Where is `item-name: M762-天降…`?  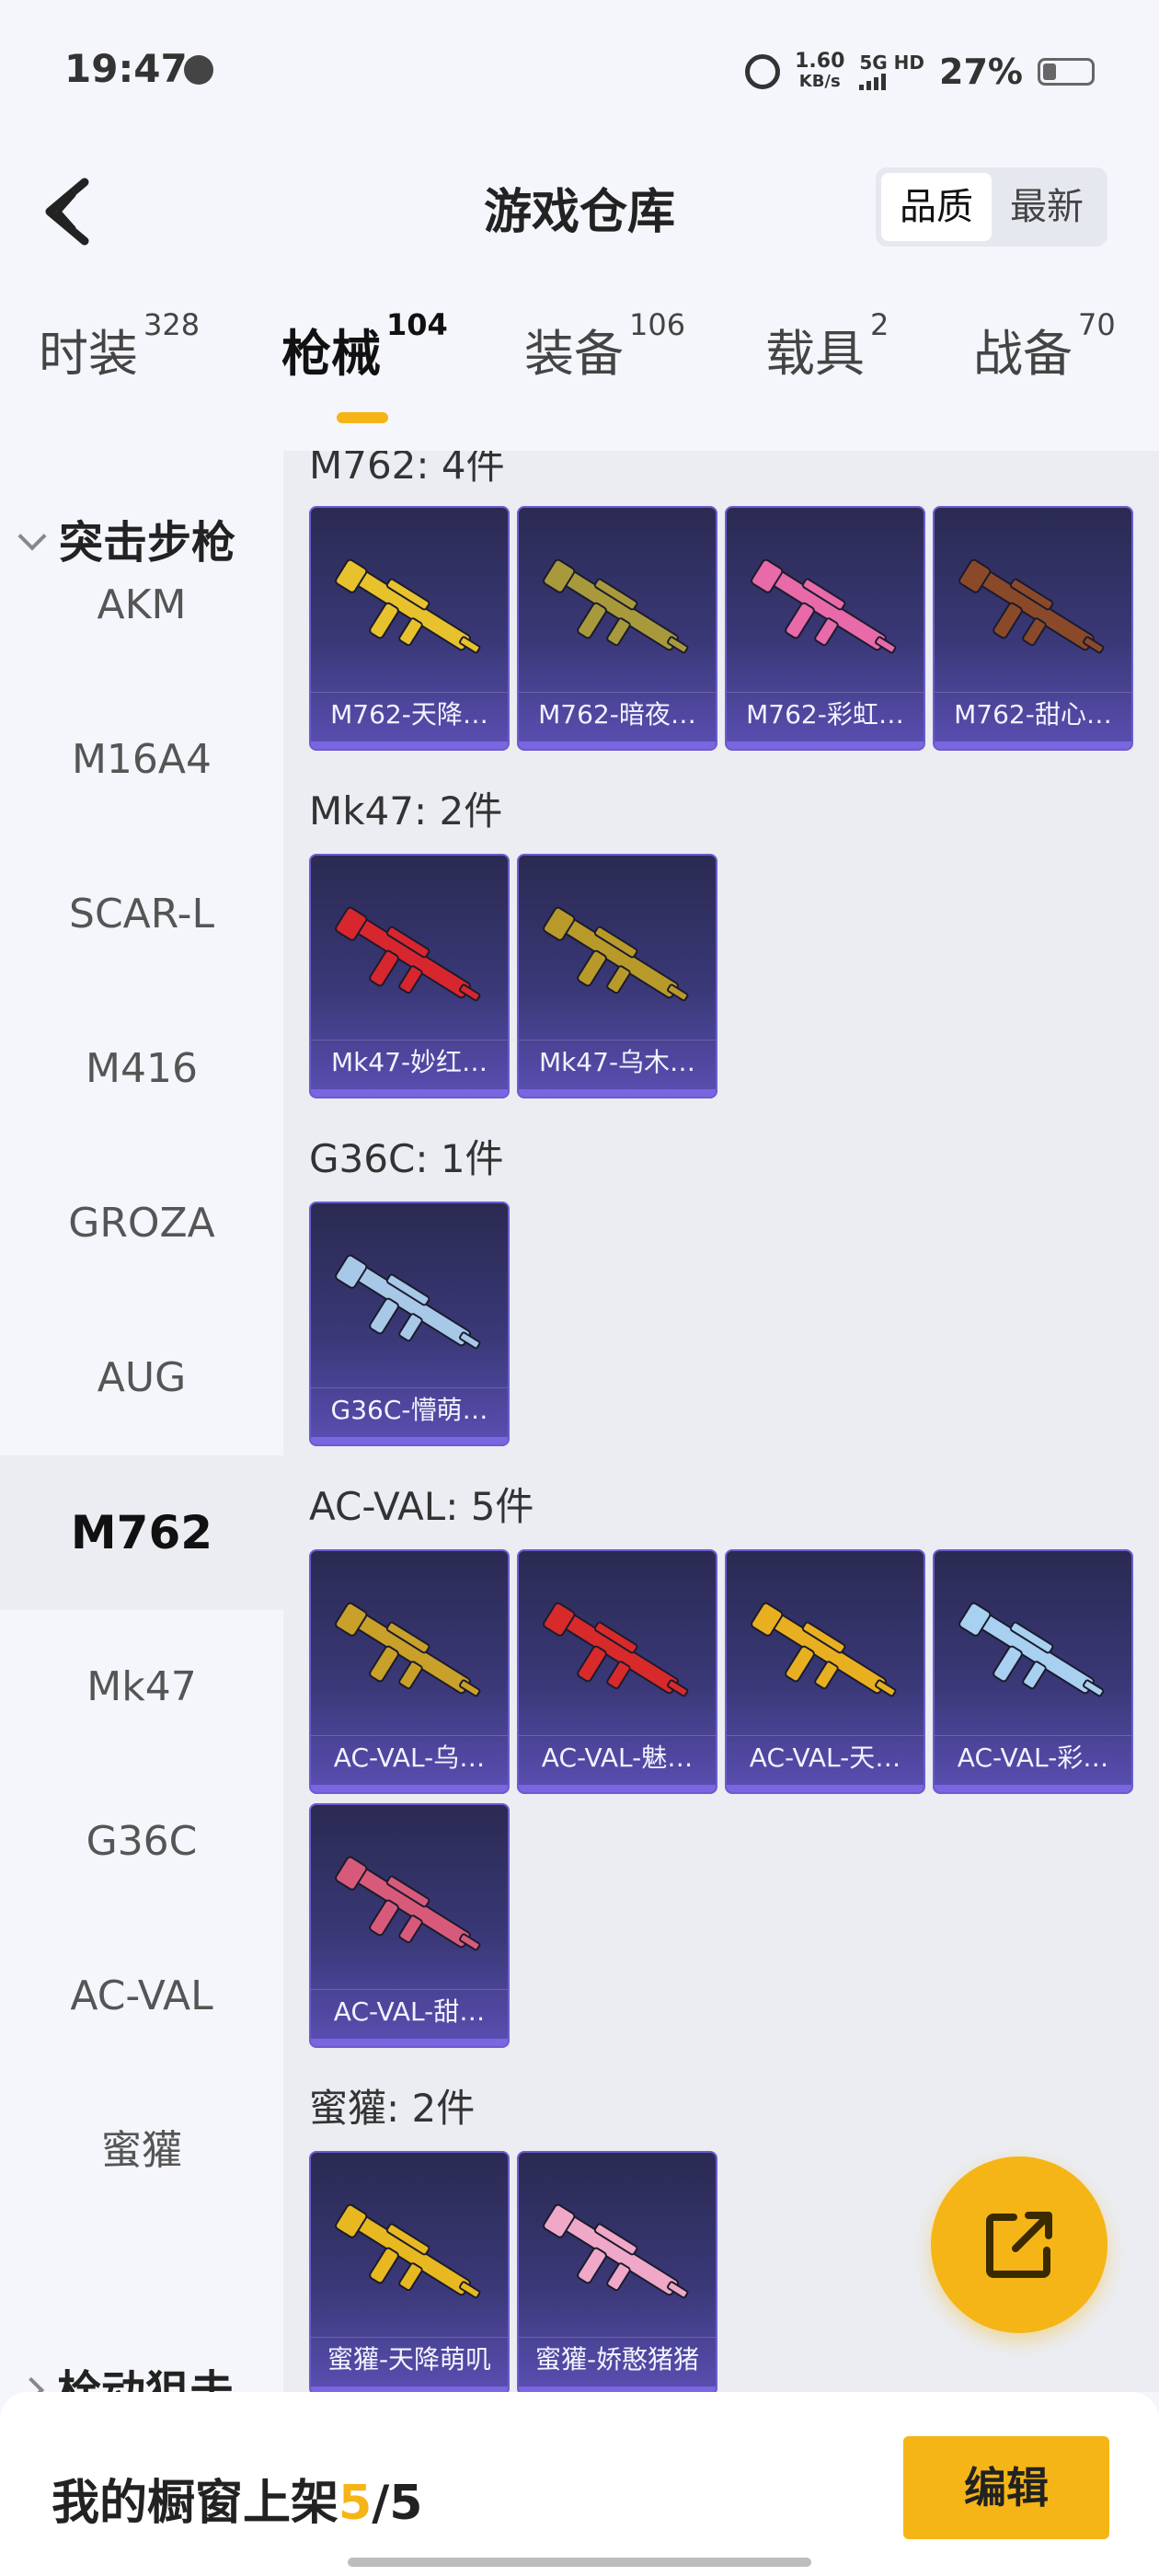 item-name: M762-天降… is located at coordinates (409, 714).